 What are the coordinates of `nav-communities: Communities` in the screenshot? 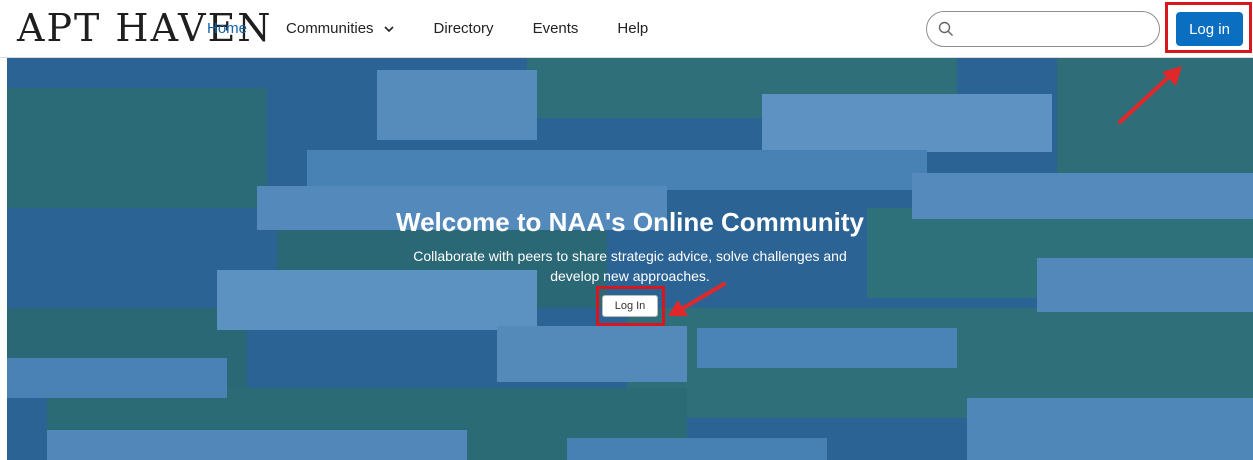 It's located at (340, 29).